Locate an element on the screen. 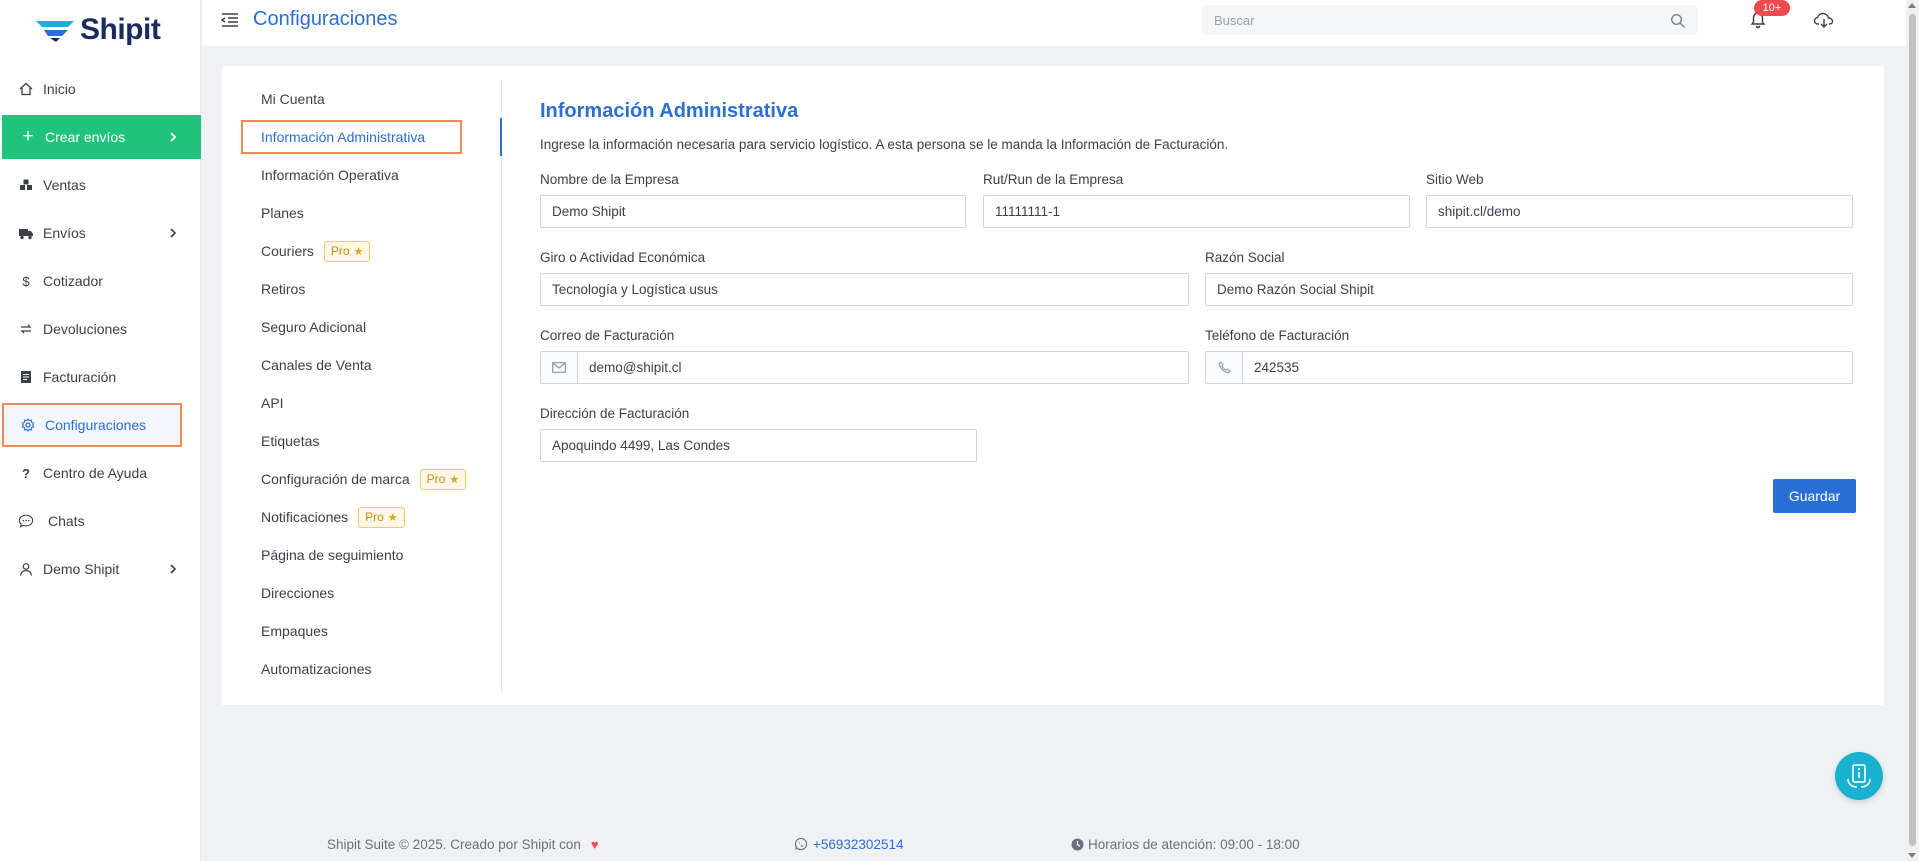 The height and width of the screenshot is (861, 1919). sidebar-item-label: Inicio is located at coordinates (59, 89).